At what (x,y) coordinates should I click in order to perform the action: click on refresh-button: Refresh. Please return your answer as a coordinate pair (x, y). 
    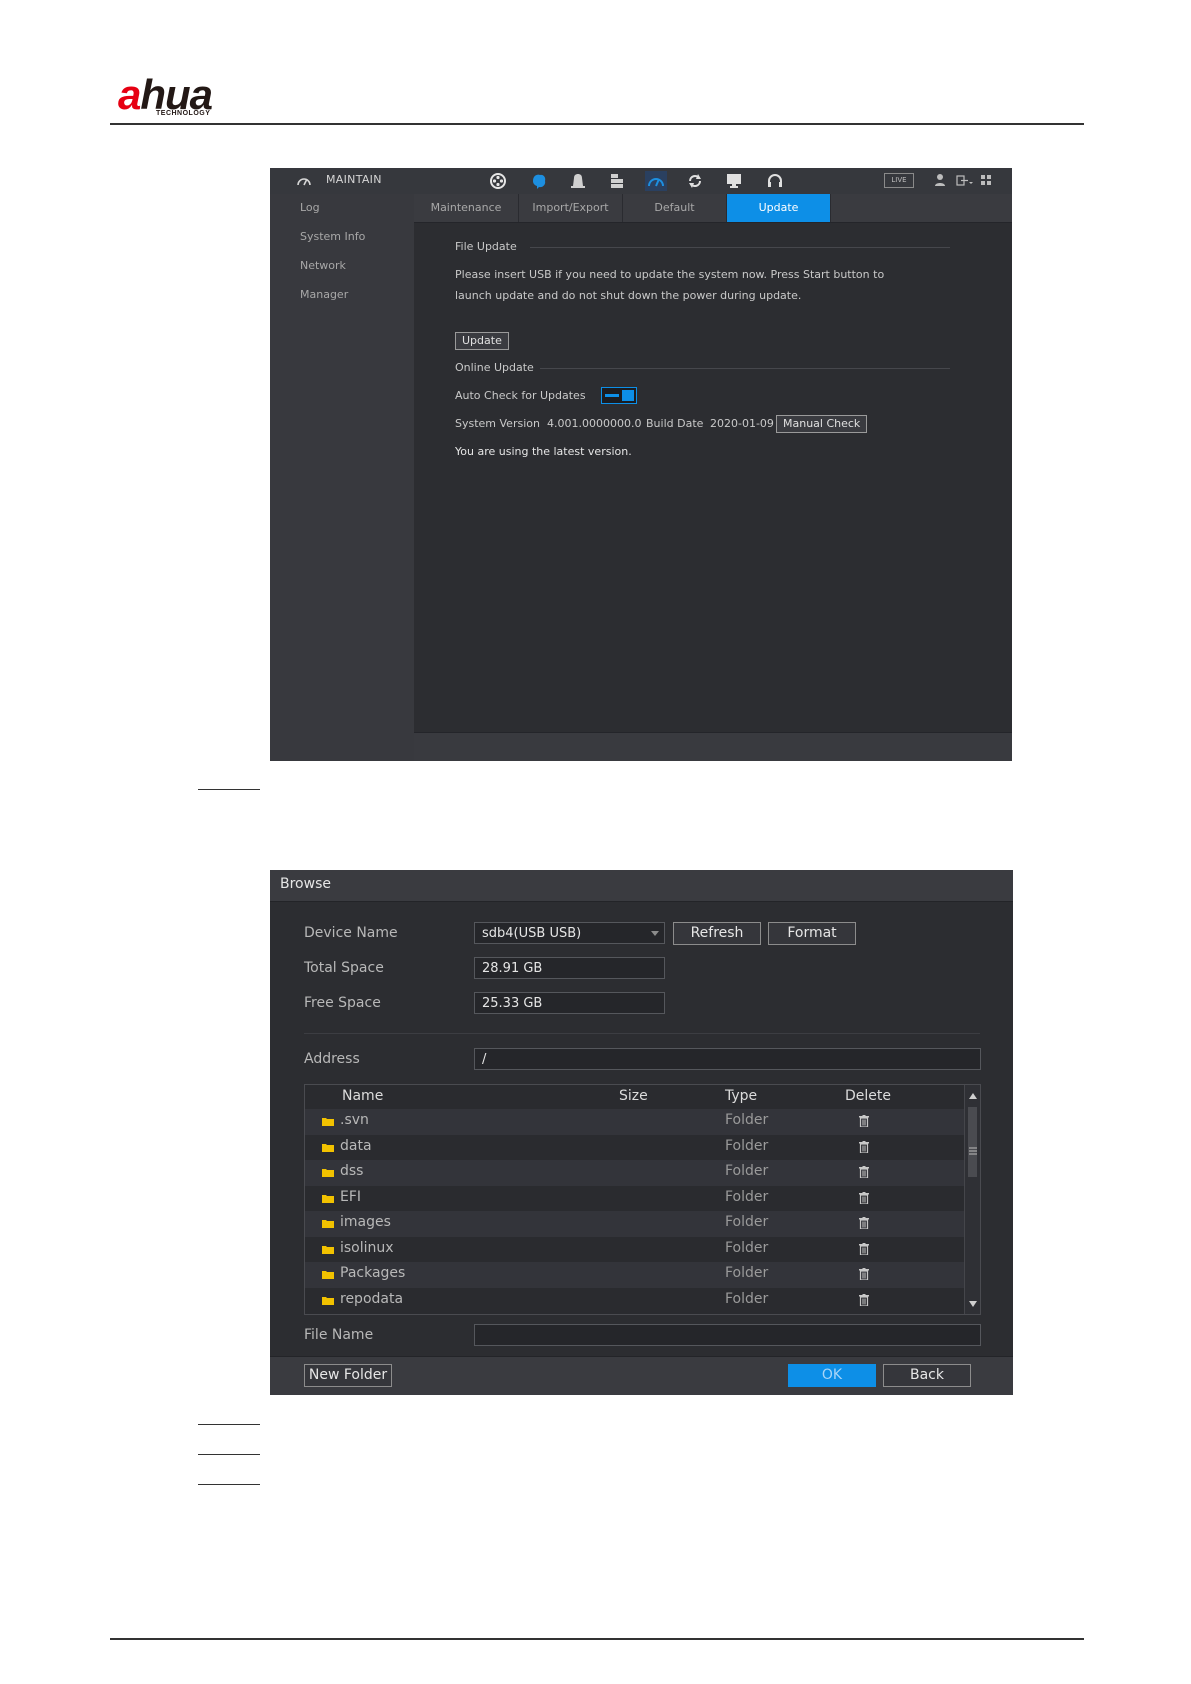
    Looking at the image, I should click on (717, 933).